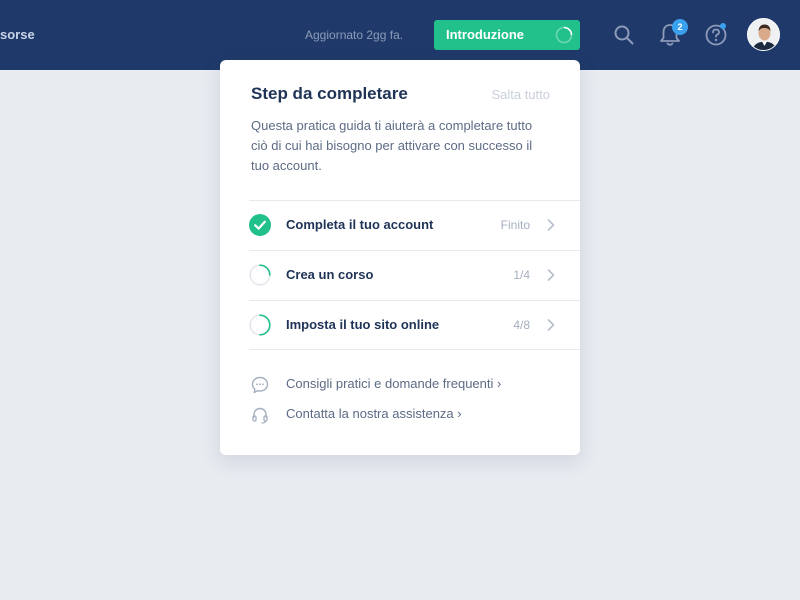  Describe the element at coordinates (723, 26) in the screenshot. I see `help-notification-dot` at that location.